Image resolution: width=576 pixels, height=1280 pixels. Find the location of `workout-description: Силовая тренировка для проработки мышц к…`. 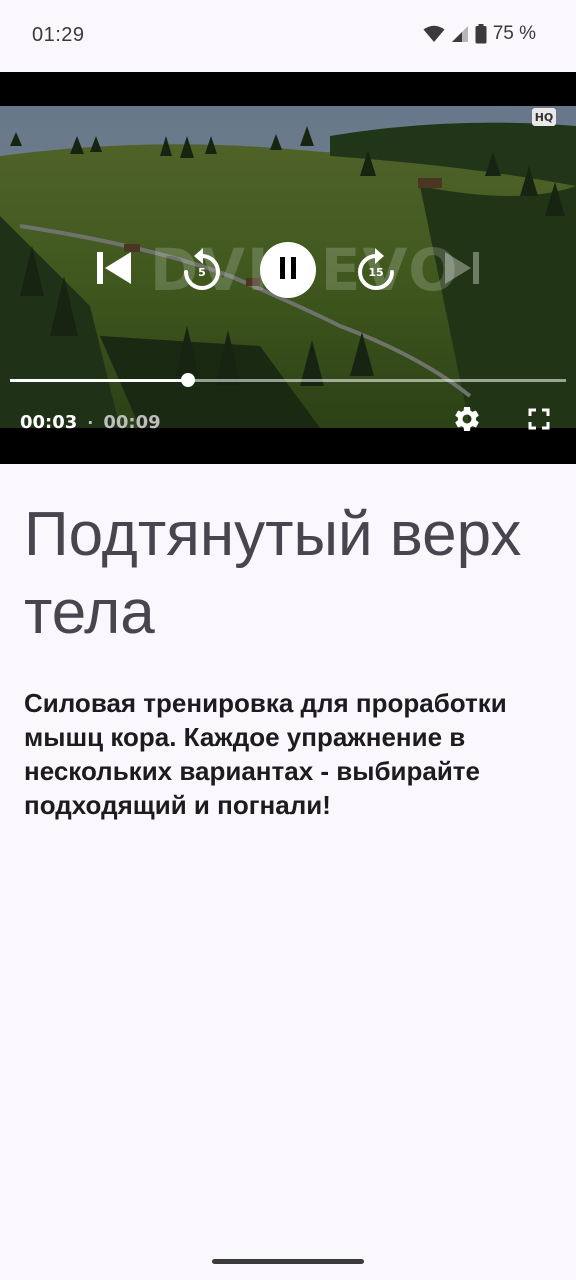

workout-description: Силовая тренировка для проработки мышц к… is located at coordinates (265, 754).